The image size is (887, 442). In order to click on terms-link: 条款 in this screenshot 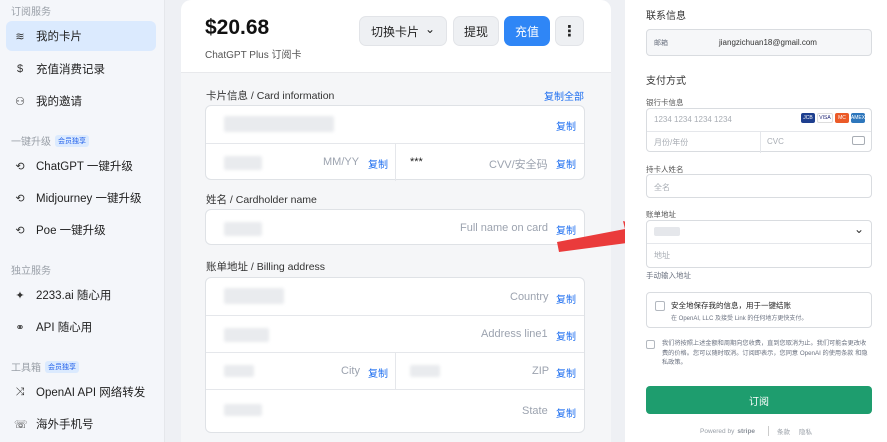, I will do `click(779, 431)`.